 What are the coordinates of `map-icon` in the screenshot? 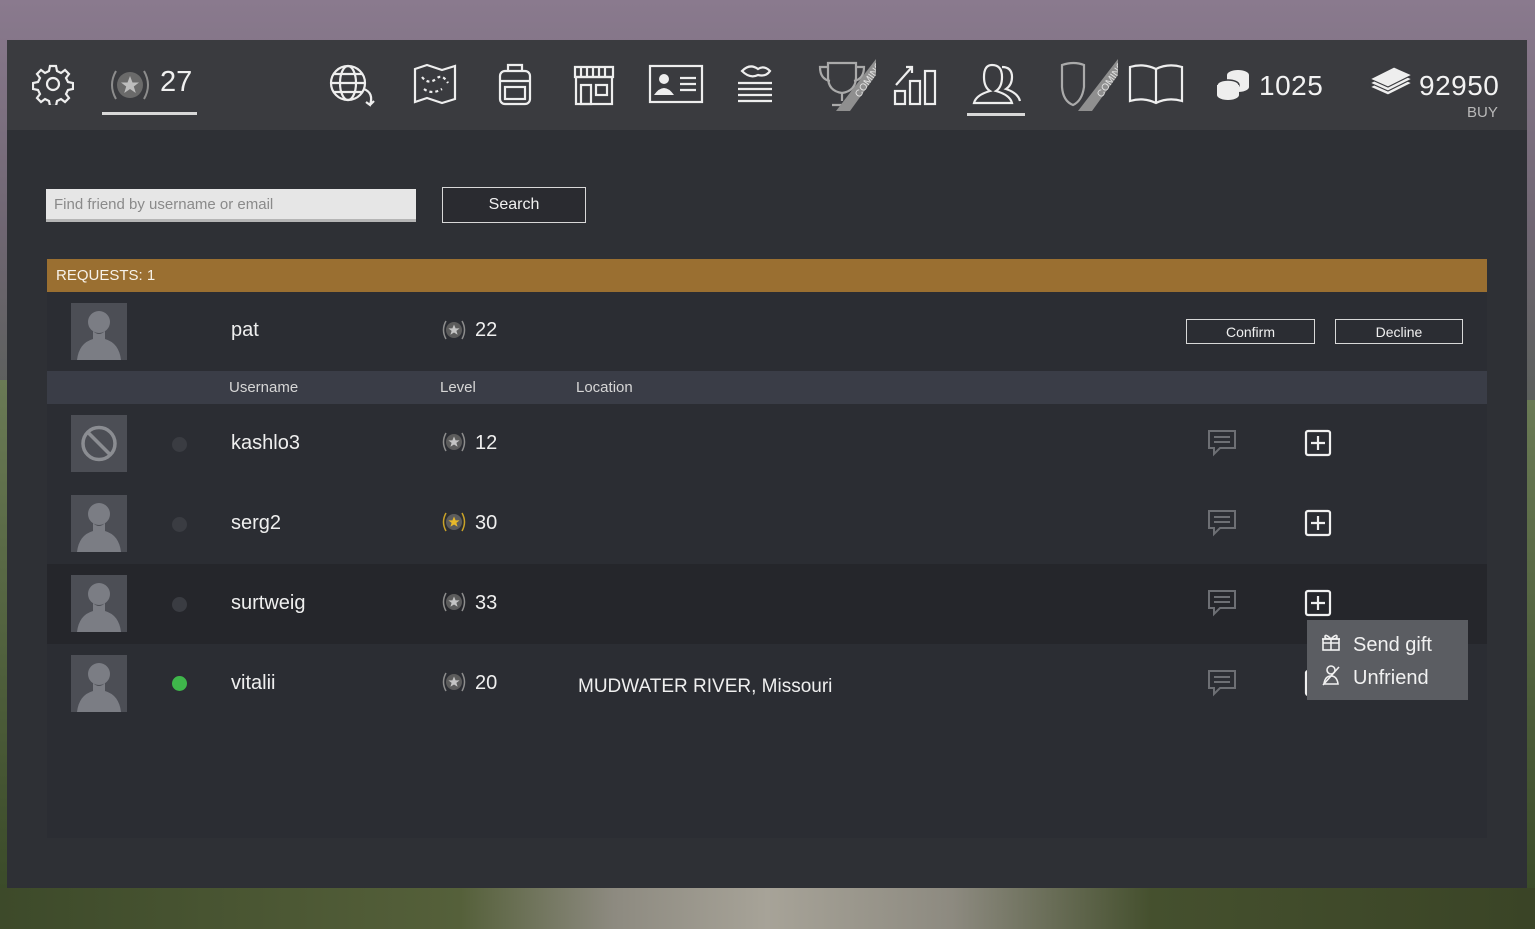 It's located at (435, 84).